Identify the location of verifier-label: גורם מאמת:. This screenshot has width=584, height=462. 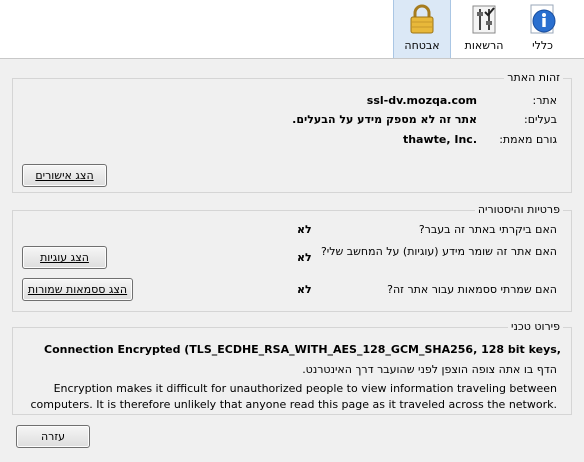
(528, 139).